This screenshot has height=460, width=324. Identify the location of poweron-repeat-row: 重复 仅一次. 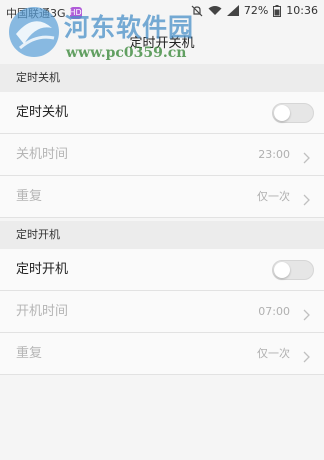
(162, 354).